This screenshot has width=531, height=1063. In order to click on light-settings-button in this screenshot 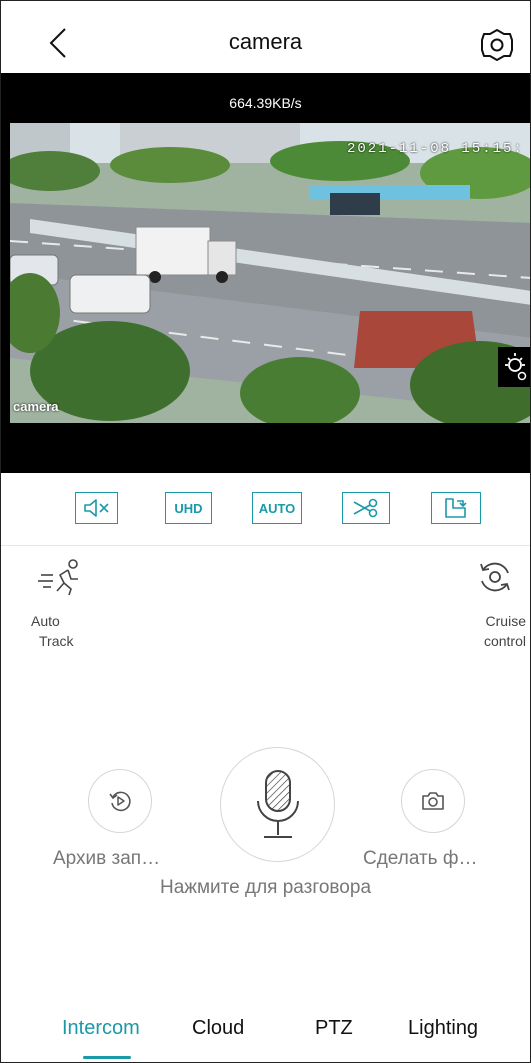, I will do `click(504, 367)`.